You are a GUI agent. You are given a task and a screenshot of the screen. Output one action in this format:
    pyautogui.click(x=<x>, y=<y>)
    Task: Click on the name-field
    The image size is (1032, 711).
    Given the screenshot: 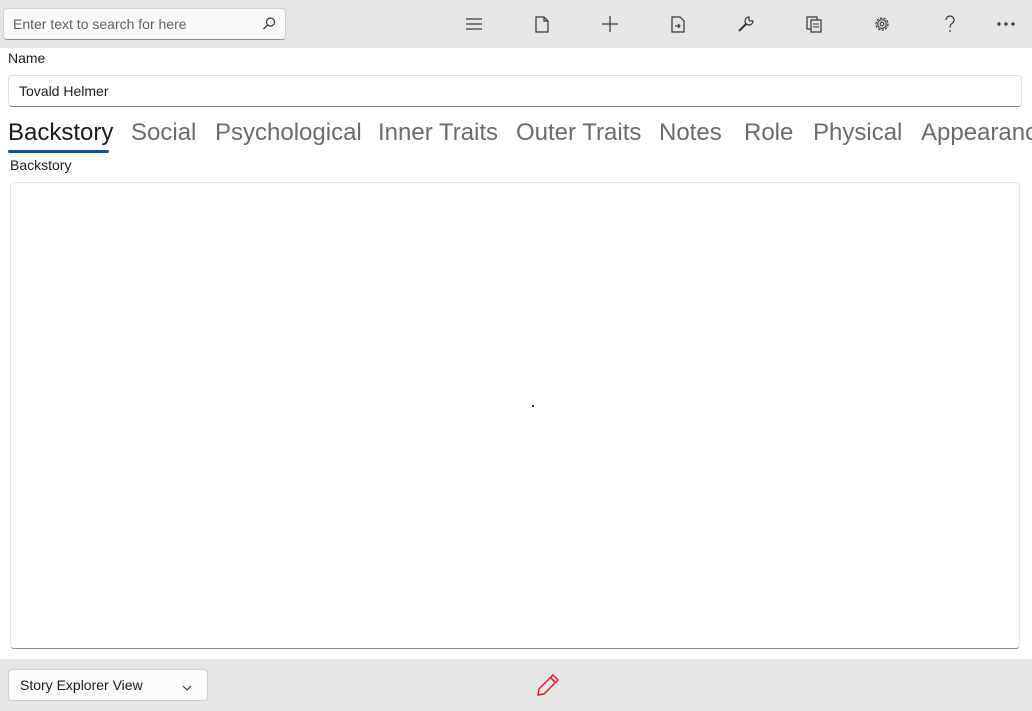 What is the action you would take?
    pyautogui.click(x=515, y=91)
    